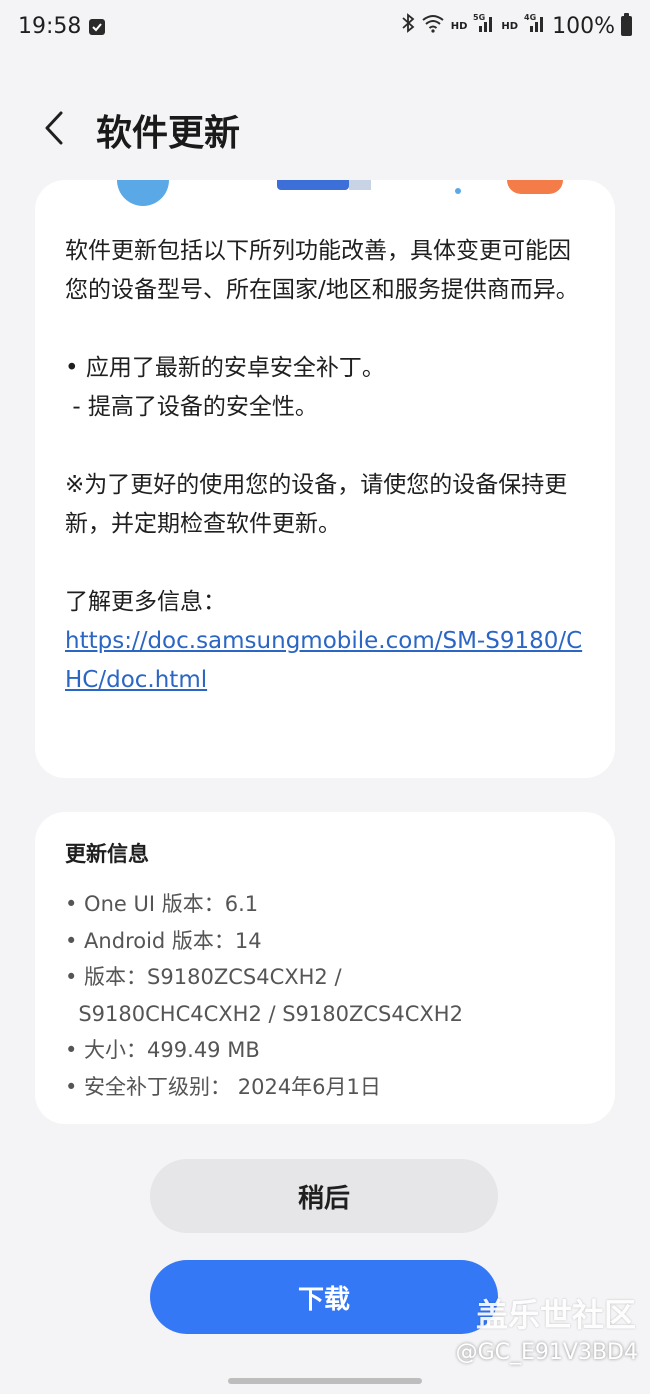 The height and width of the screenshot is (1394, 650). I want to click on status-bar: 19:58 HD 5G HD 4G 100%, so click(325, 30).